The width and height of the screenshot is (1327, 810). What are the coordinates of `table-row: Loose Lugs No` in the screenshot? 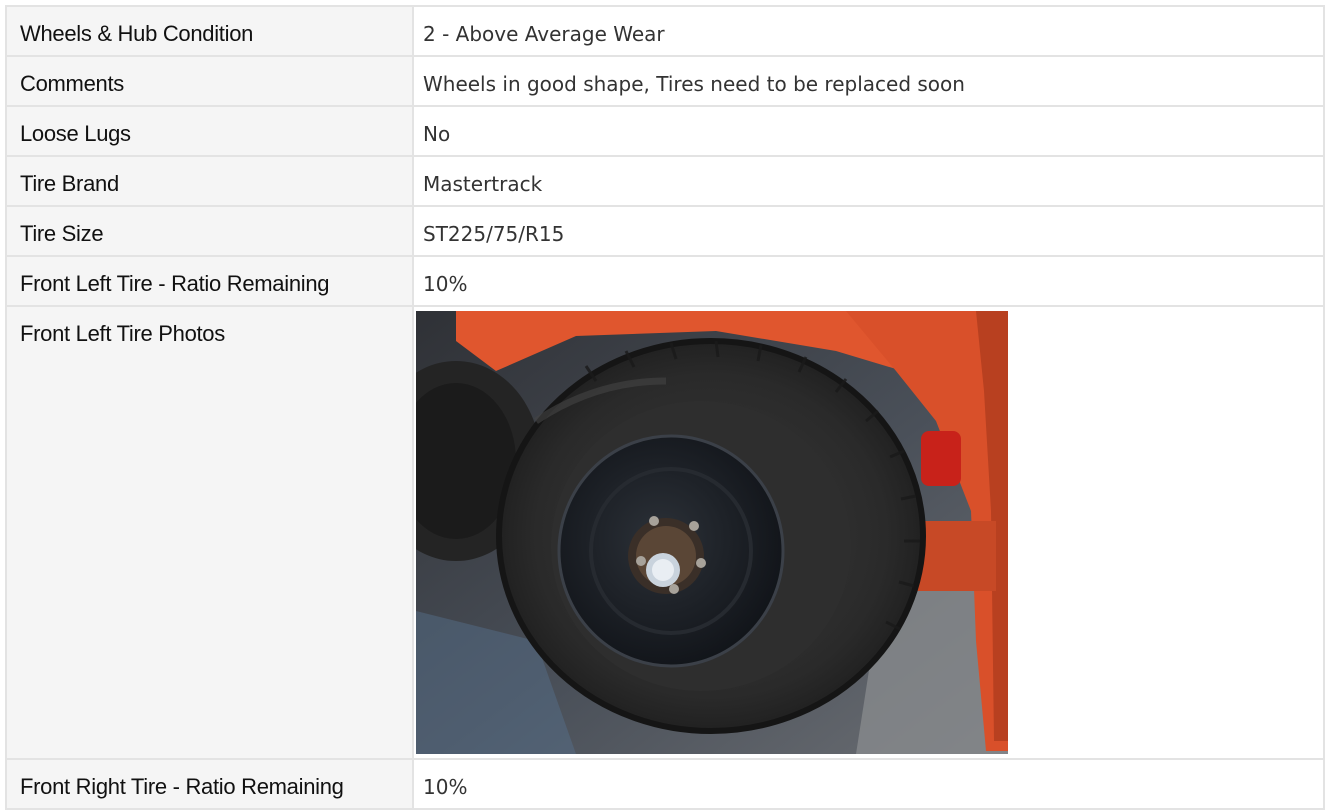 It's located at (665, 131).